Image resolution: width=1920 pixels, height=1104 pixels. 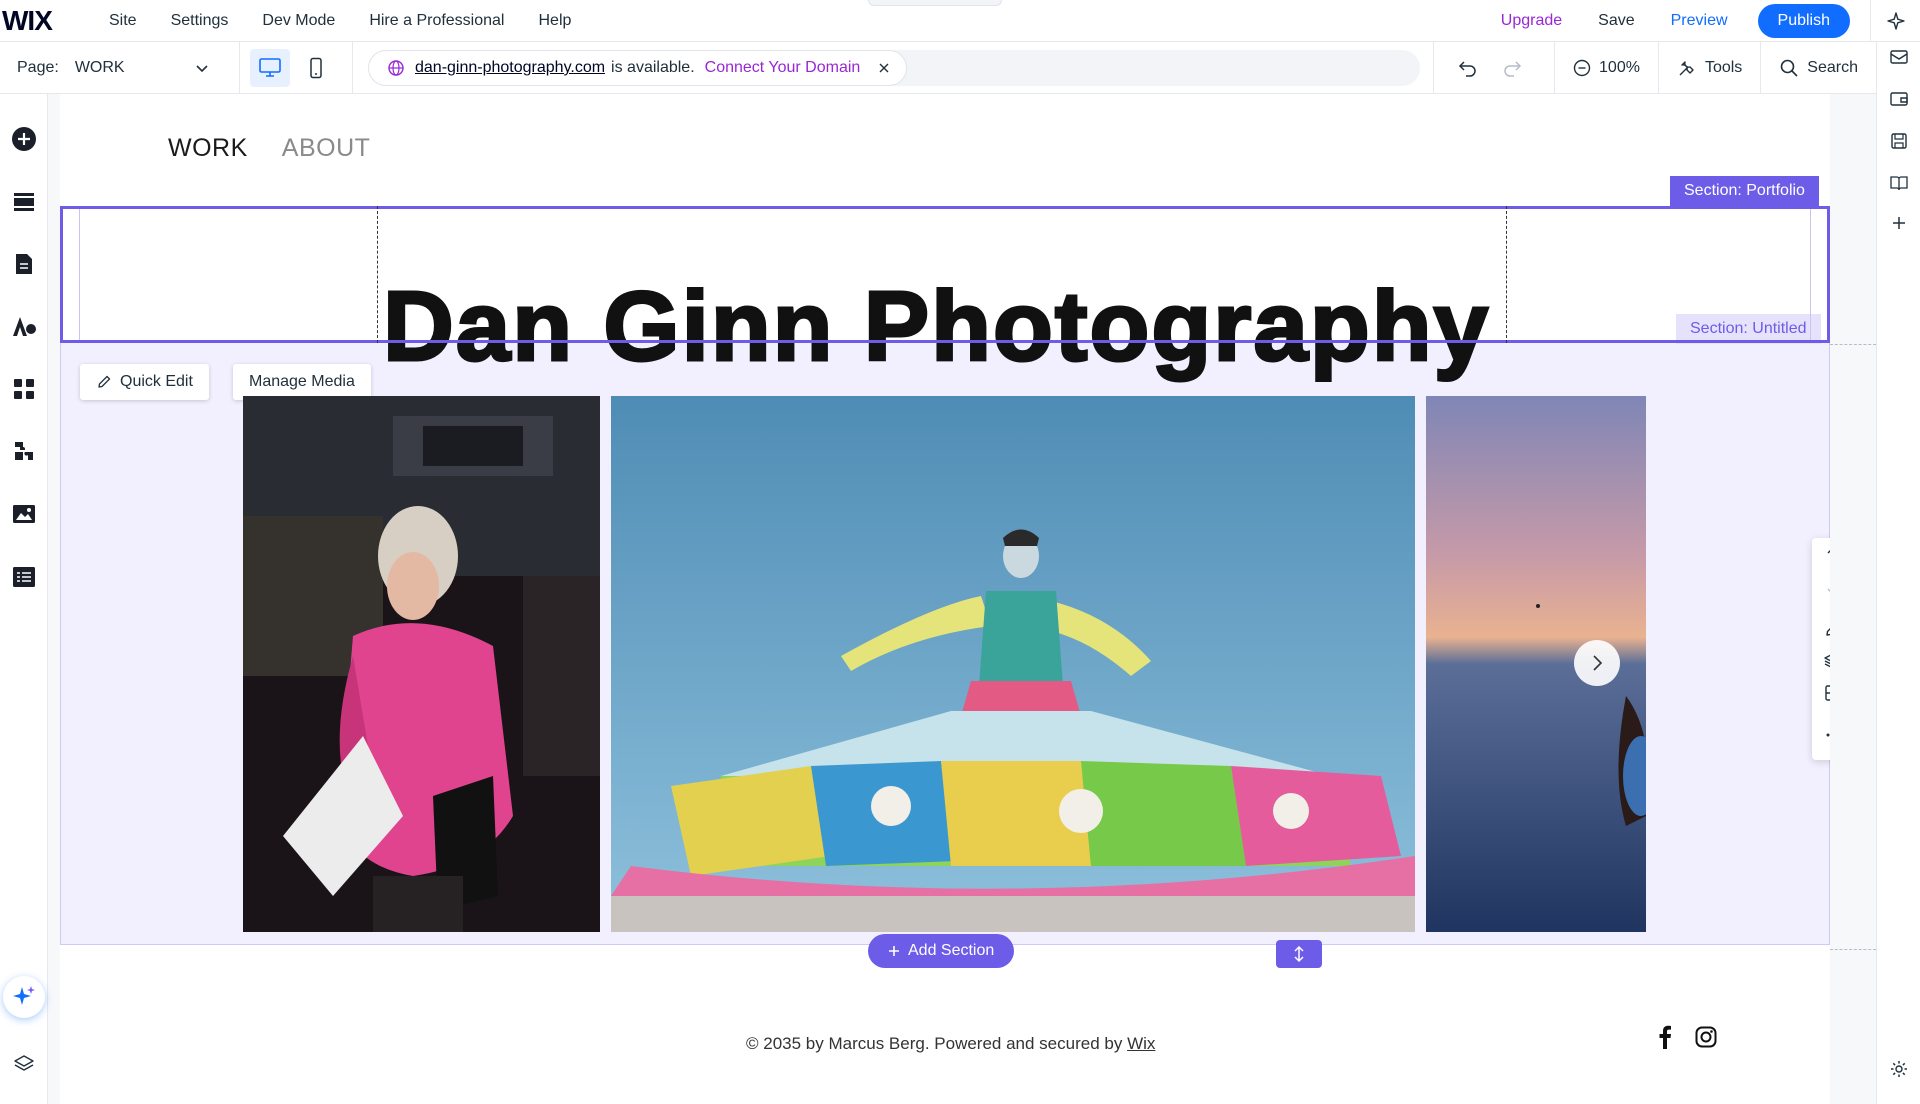 What do you see at coordinates (1821, 555) in the screenshot?
I see `move-up-icon` at bounding box center [1821, 555].